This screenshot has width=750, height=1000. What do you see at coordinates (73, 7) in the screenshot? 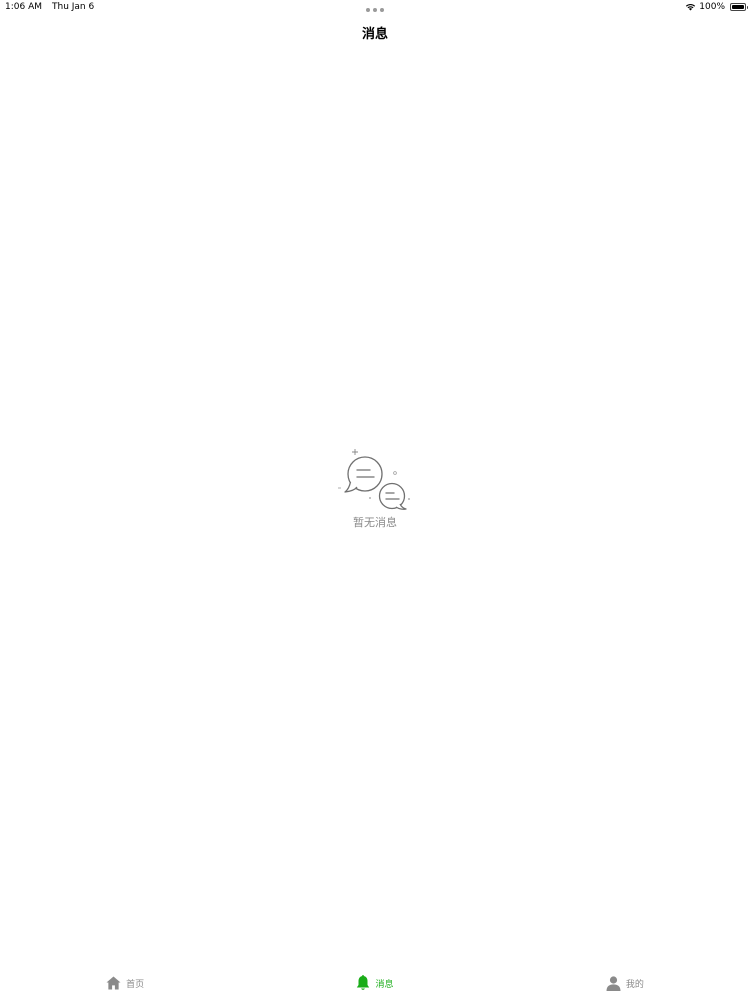
I see `status-date: Thu Jan 6` at bounding box center [73, 7].